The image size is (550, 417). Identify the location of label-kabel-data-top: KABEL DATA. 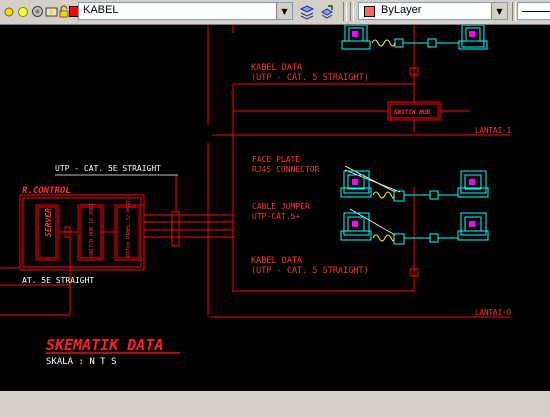
(276, 68).